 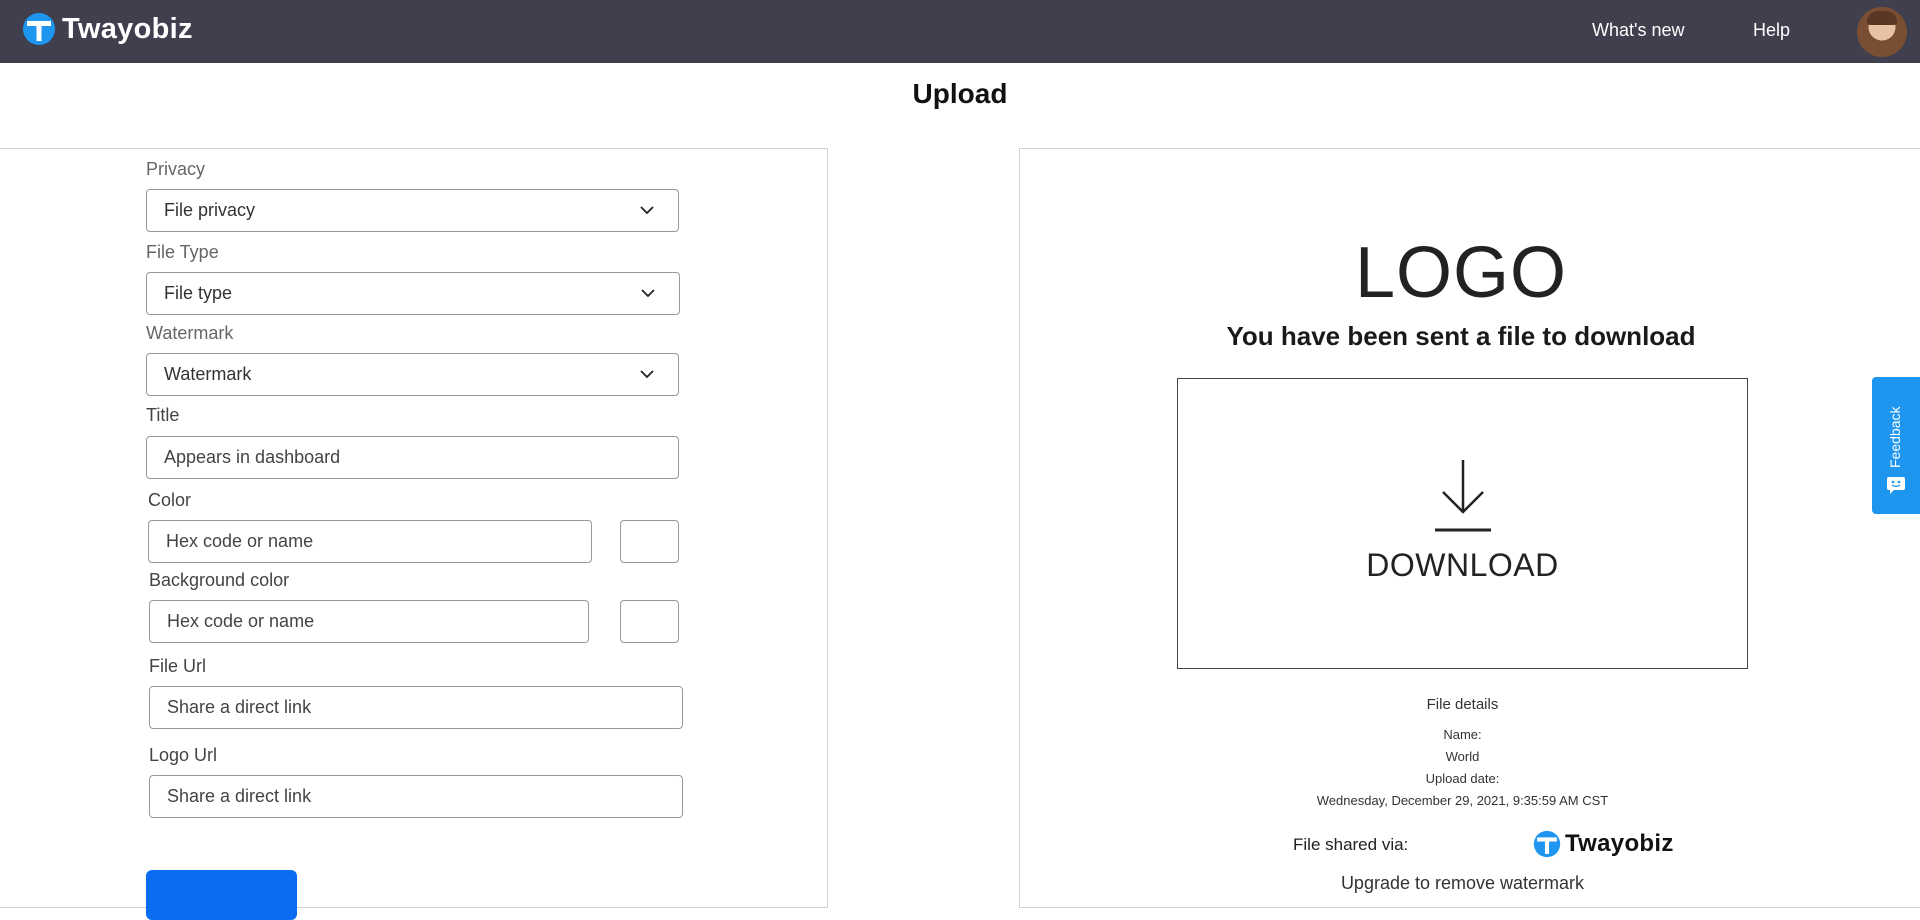 What do you see at coordinates (210, 210) in the screenshot?
I see `privacy-select-value: File privacy` at bounding box center [210, 210].